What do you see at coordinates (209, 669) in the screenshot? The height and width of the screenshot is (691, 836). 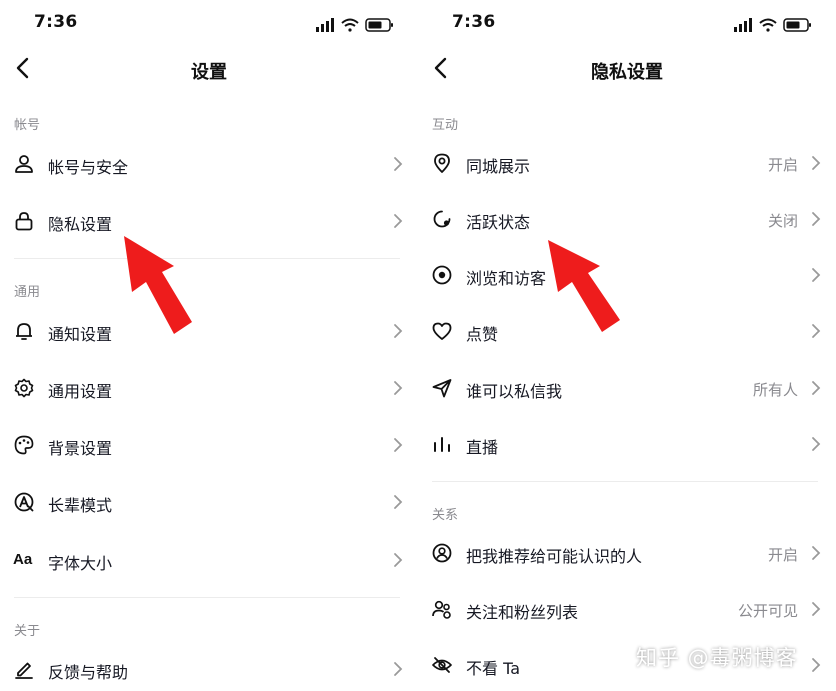 I see `row-feedback-help: 反馈与帮助` at bounding box center [209, 669].